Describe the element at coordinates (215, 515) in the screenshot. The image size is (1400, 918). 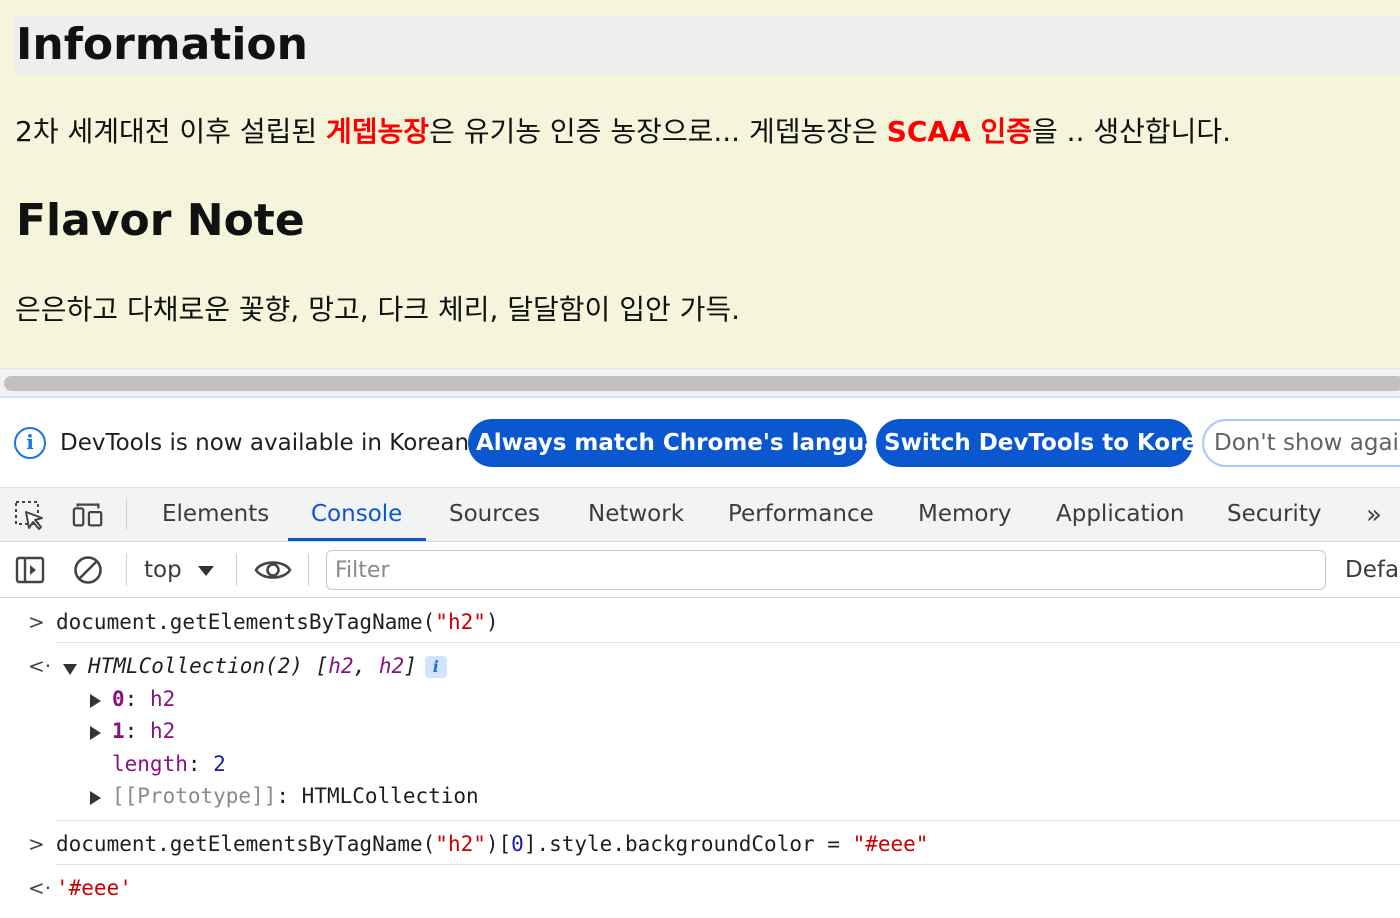
I see `tab-elements: Elements` at that location.